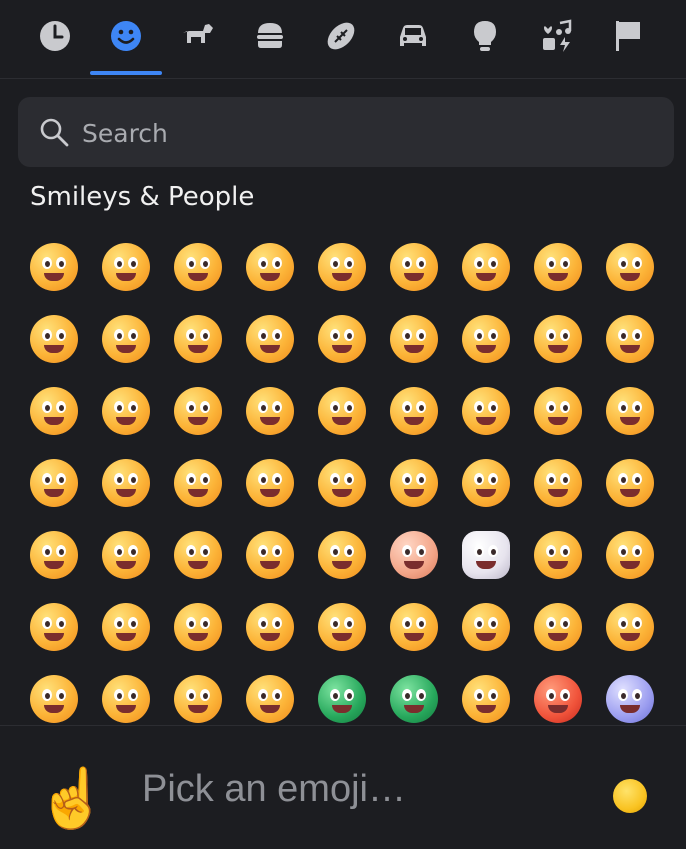 Image resolution: width=686 pixels, height=849 pixels. I want to click on tab-recent, so click(55, 36).